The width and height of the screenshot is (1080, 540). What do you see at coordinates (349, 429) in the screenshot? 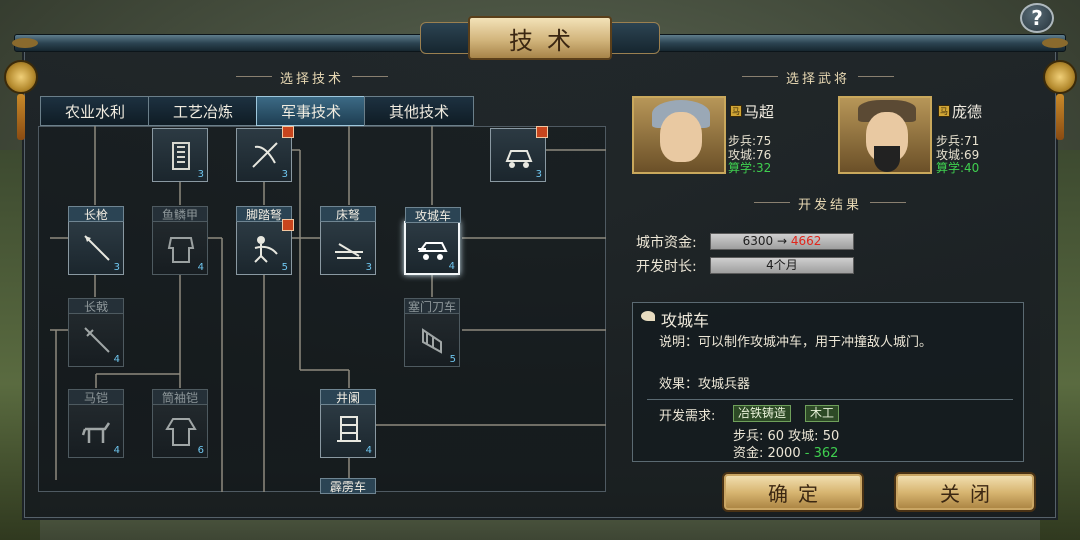
I see `siege-tower-icon` at bounding box center [349, 429].